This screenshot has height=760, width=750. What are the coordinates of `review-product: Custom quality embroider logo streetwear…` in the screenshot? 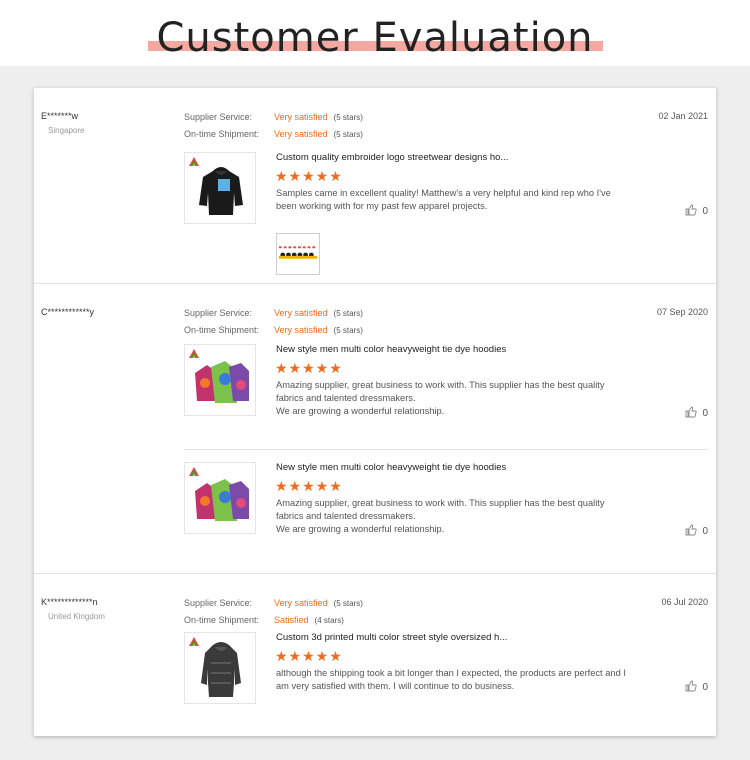 It's located at (446, 214).